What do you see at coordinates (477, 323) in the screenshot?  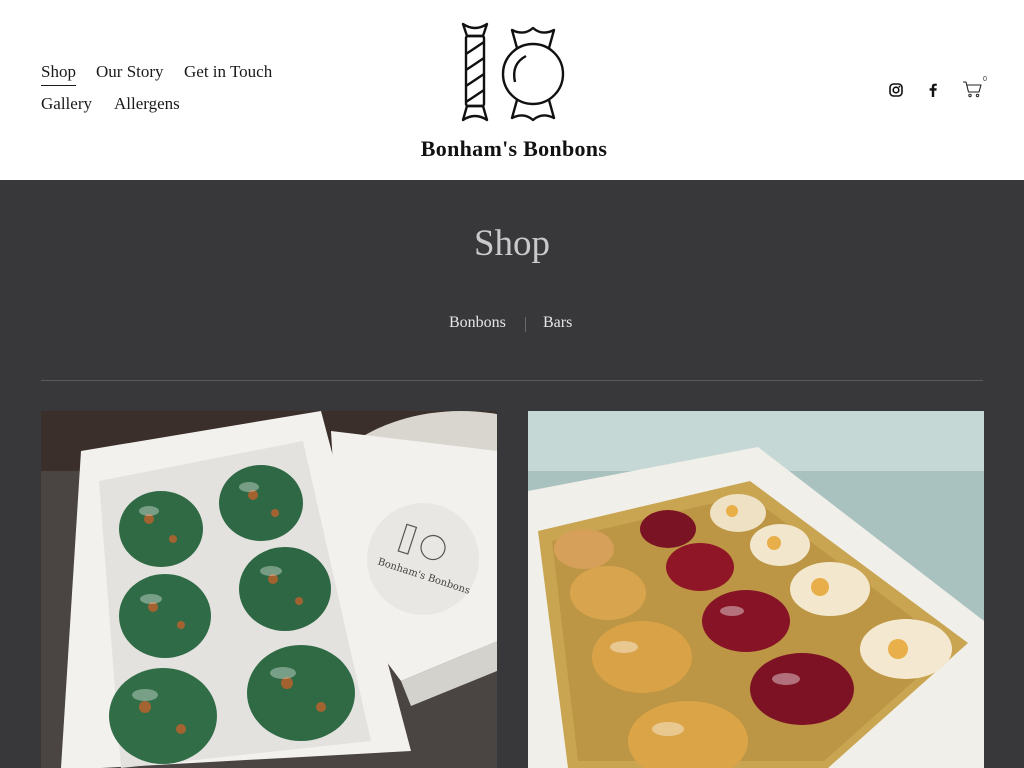 I see `category-bonbons: Bonbons` at bounding box center [477, 323].